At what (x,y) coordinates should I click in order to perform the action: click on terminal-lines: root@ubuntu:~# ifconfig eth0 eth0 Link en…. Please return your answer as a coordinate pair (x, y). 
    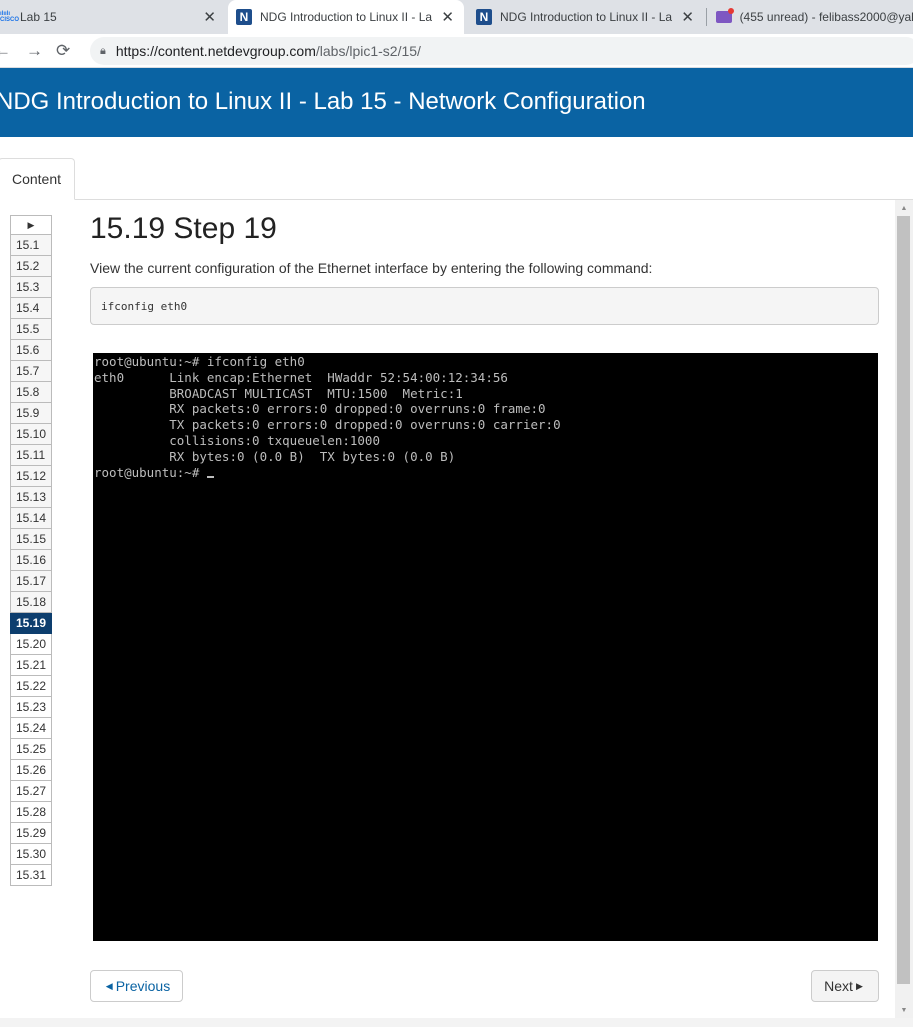
    Looking at the image, I should click on (486, 417).